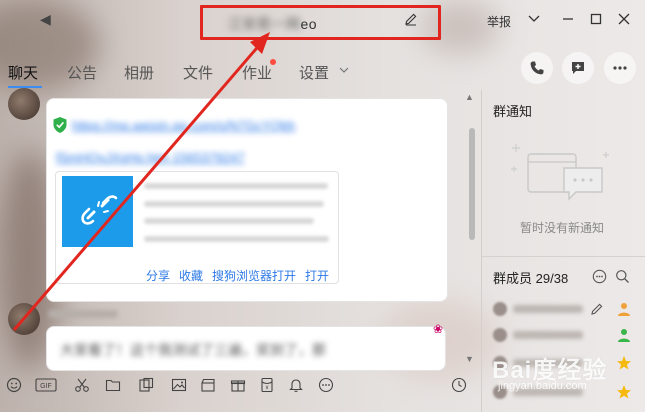 Image resolution: width=645 pixels, height=412 pixels. I want to click on tab-homework: 作业, so click(257, 72).